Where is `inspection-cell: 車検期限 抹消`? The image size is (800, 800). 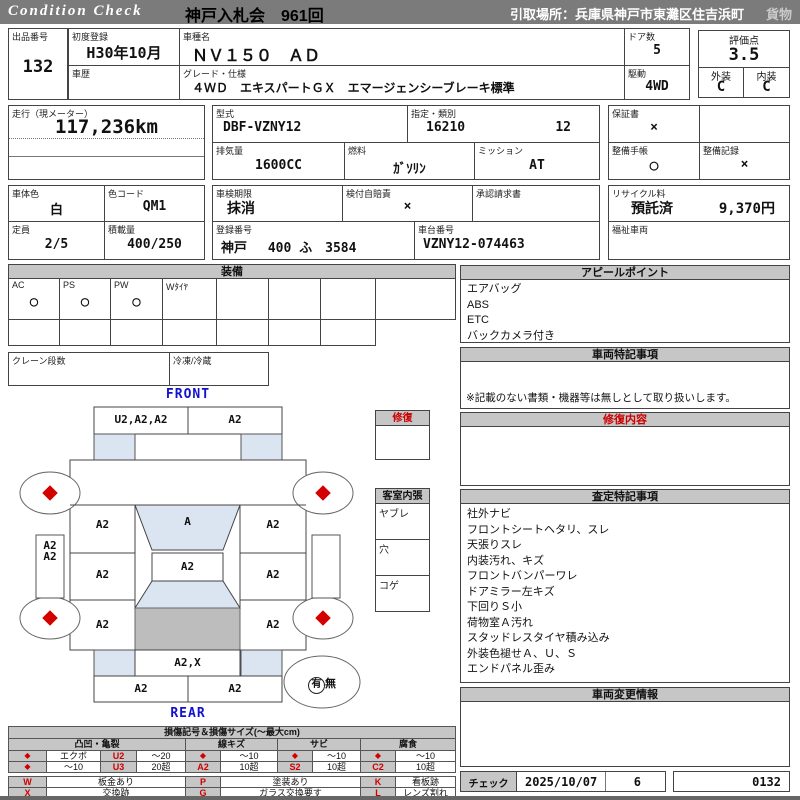 inspection-cell: 車検期限 抹消 is located at coordinates (277, 203).